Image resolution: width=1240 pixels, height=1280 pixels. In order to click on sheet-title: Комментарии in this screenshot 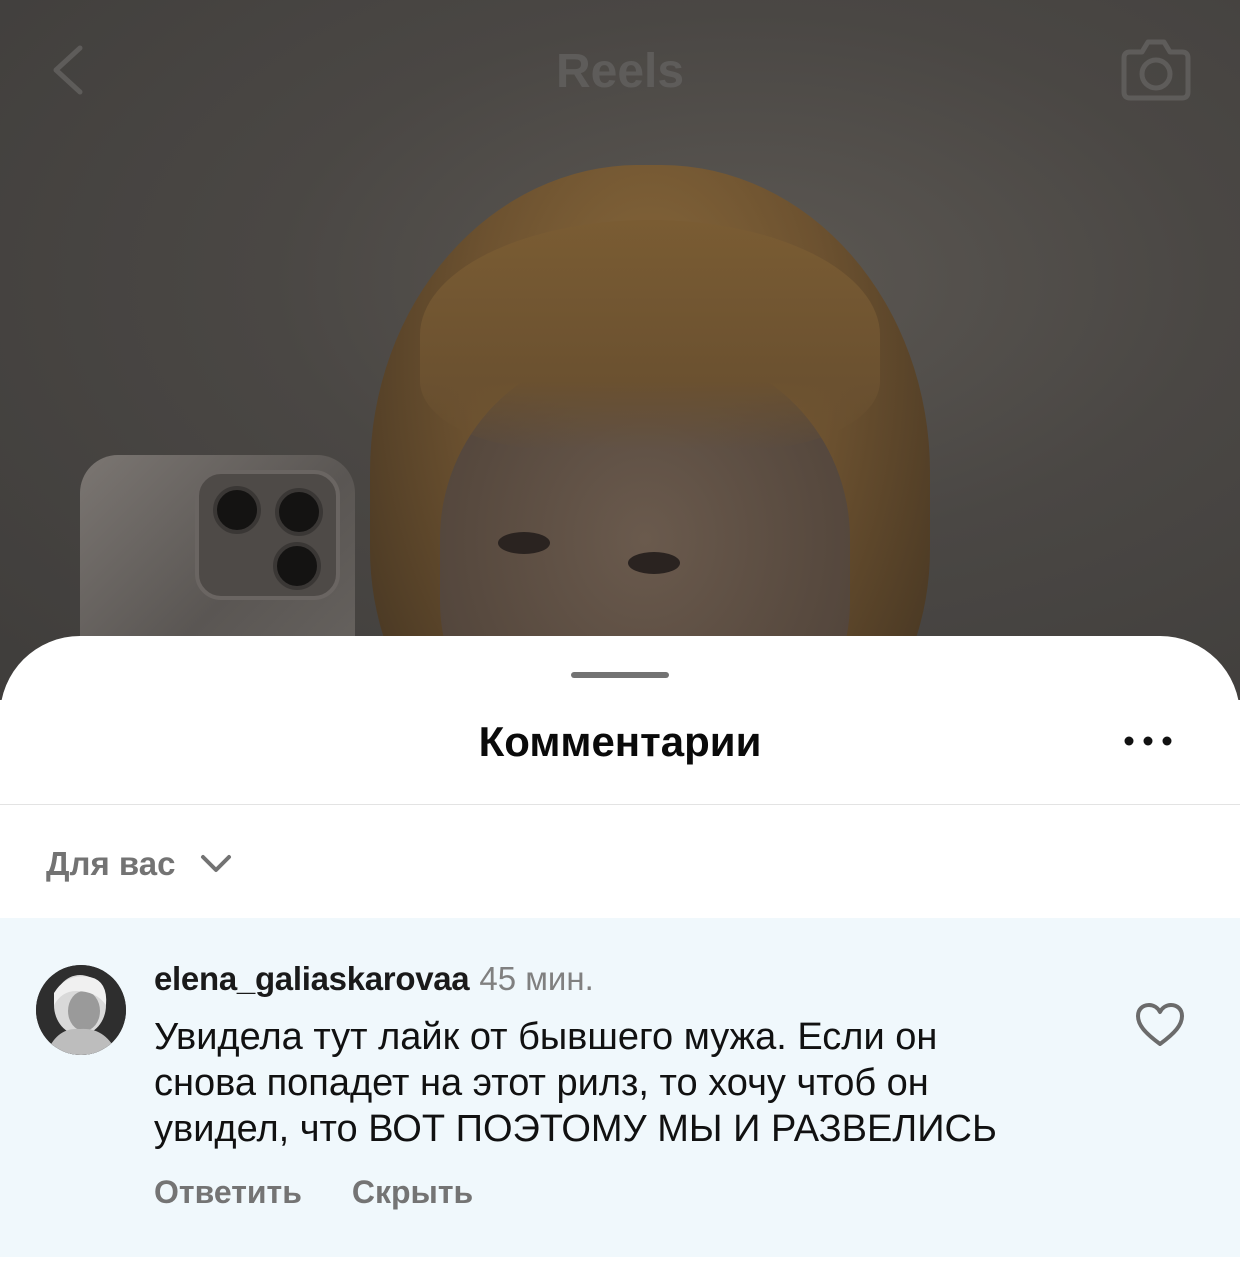, I will do `click(620, 741)`.